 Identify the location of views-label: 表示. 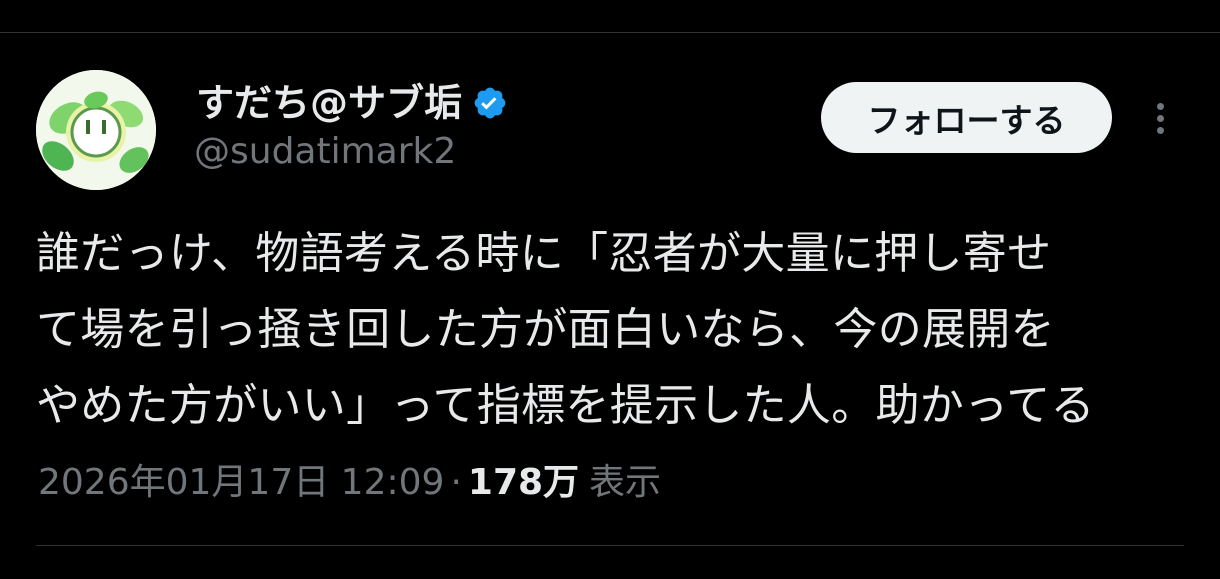
(625, 482).